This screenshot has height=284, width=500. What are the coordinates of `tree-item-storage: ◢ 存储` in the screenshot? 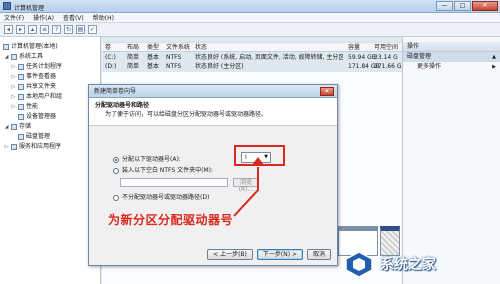 It's located at (50, 127).